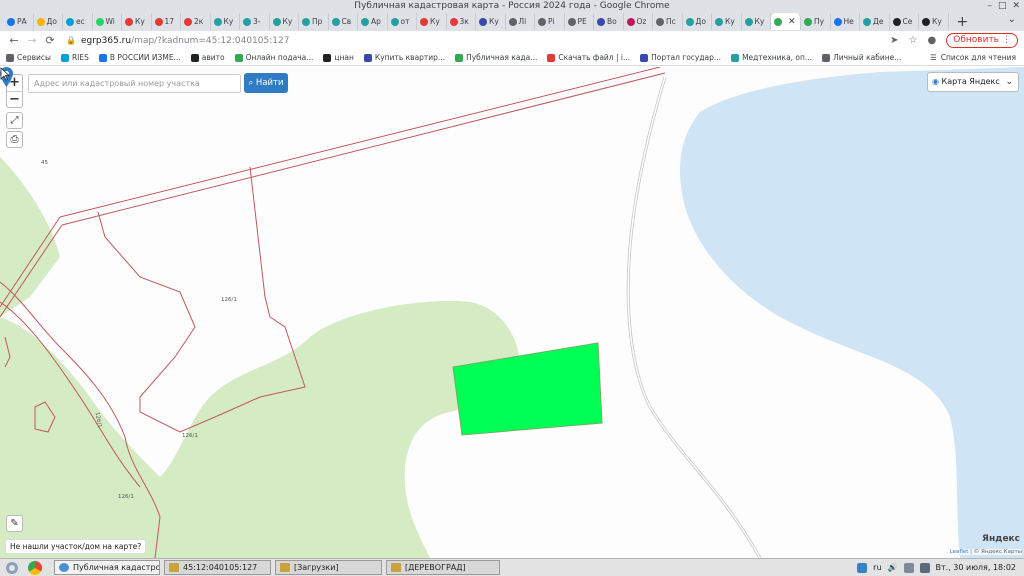  What do you see at coordinates (989, 6) in the screenshot?
I see `minimize-icon: –` at bounding box center [989, 6].